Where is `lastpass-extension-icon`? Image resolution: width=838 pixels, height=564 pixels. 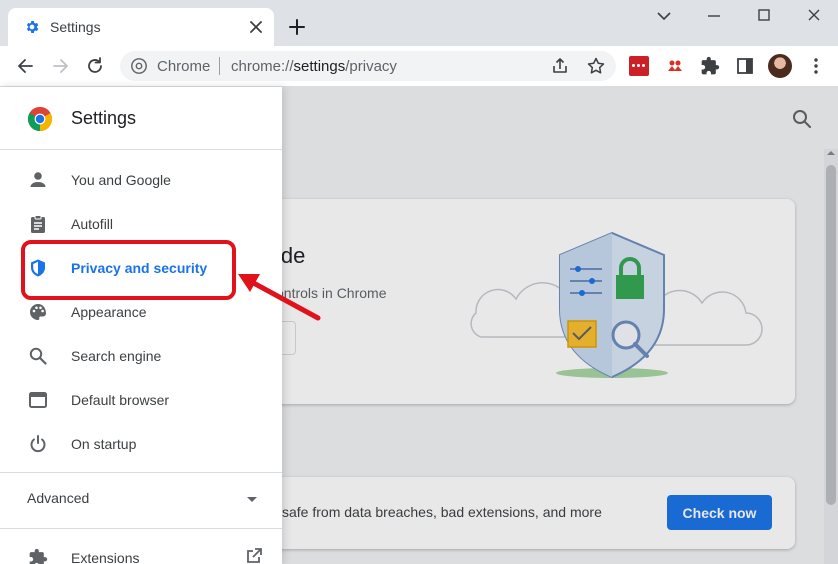 lastpass-extension-icon is located at coordinates (639, 66).